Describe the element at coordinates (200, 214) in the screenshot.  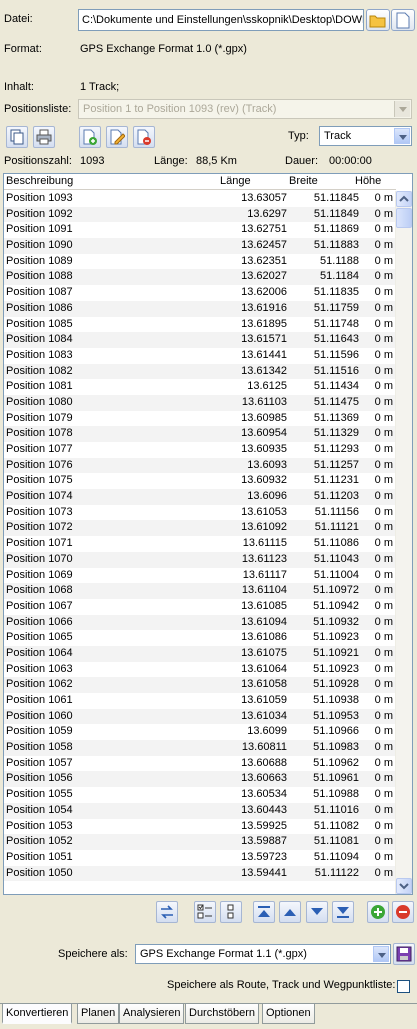
I see `table-row: Position 1092 13.6297 51.11849 0 m` at that location.